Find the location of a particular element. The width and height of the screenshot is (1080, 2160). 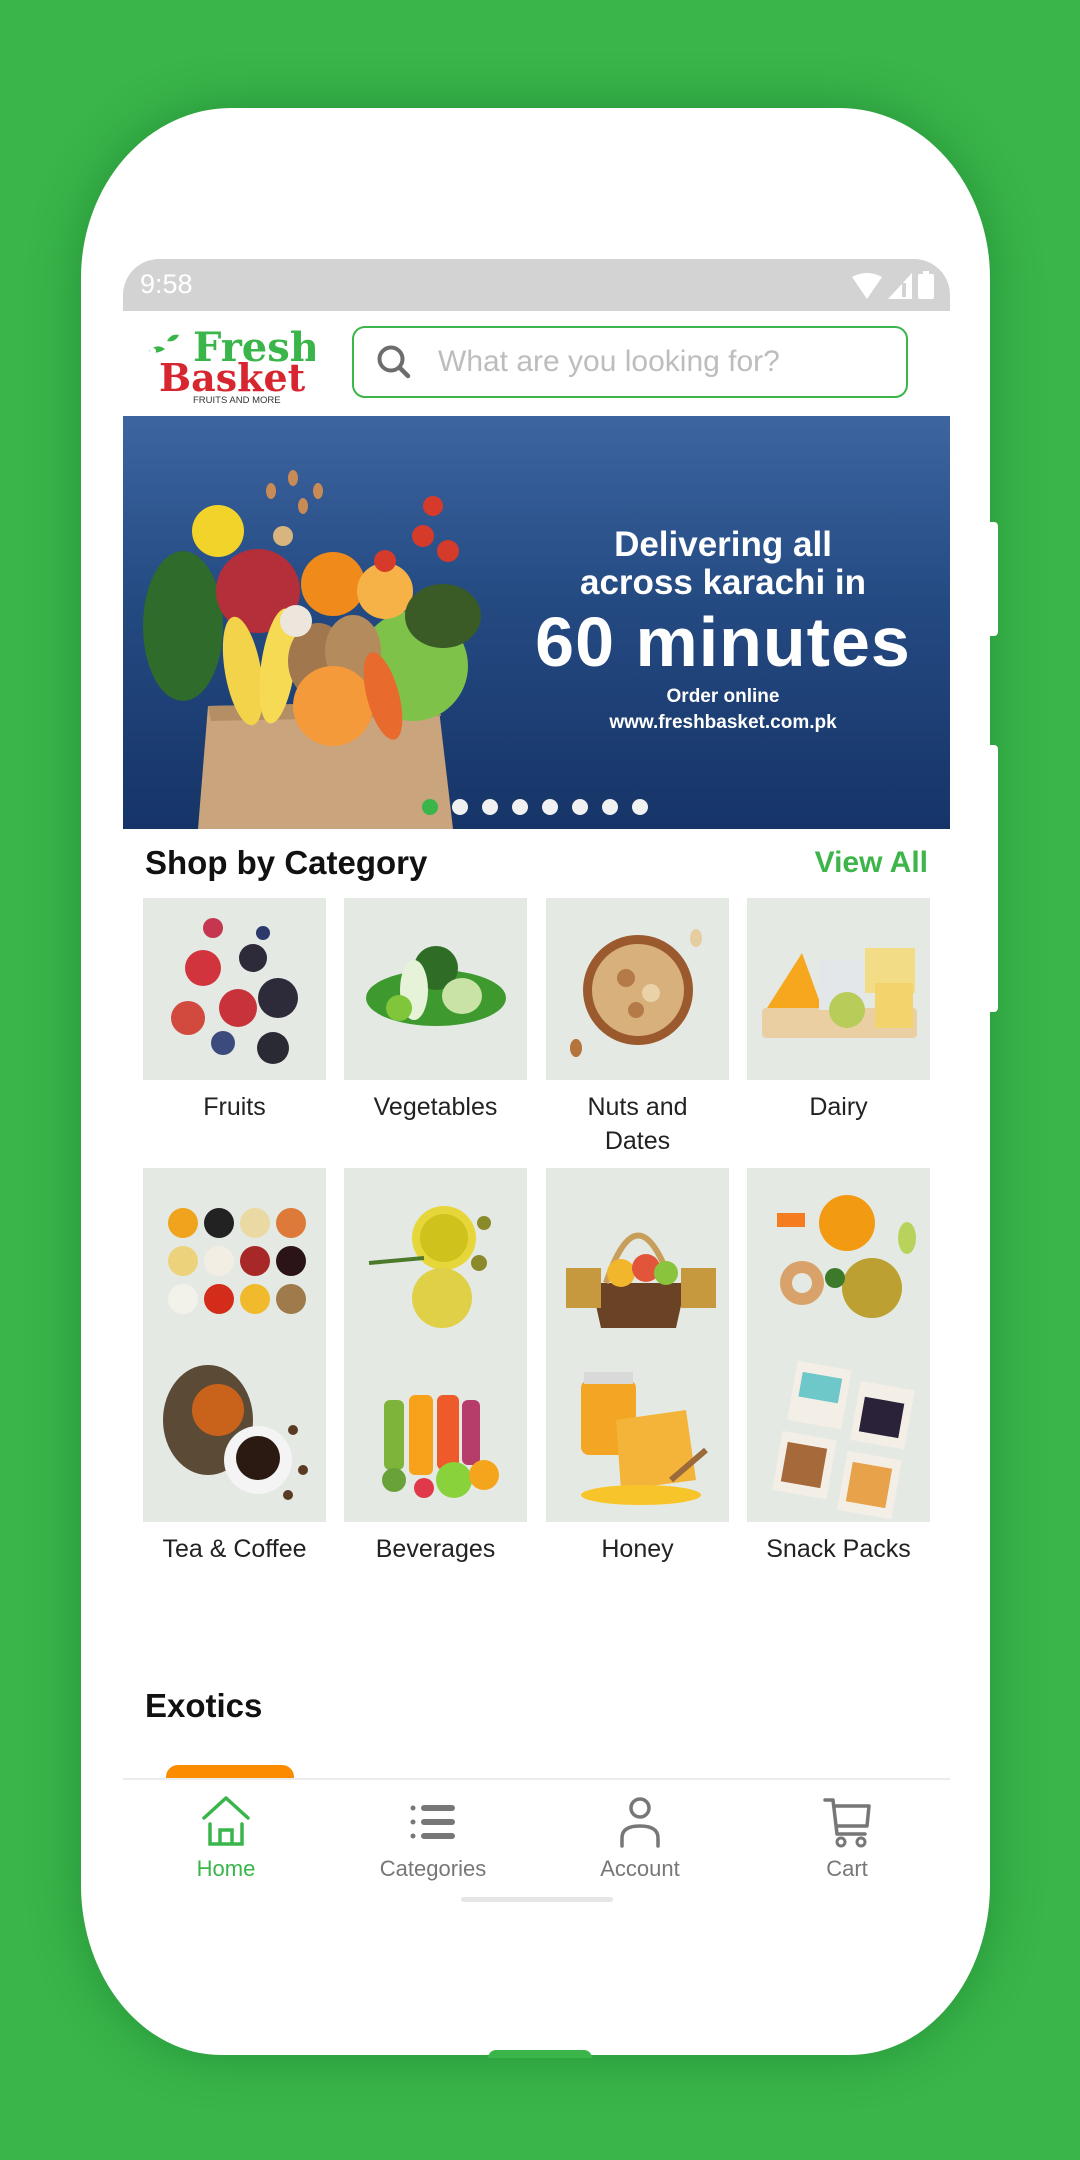

dairy-image is located at coordinates (838, 989).